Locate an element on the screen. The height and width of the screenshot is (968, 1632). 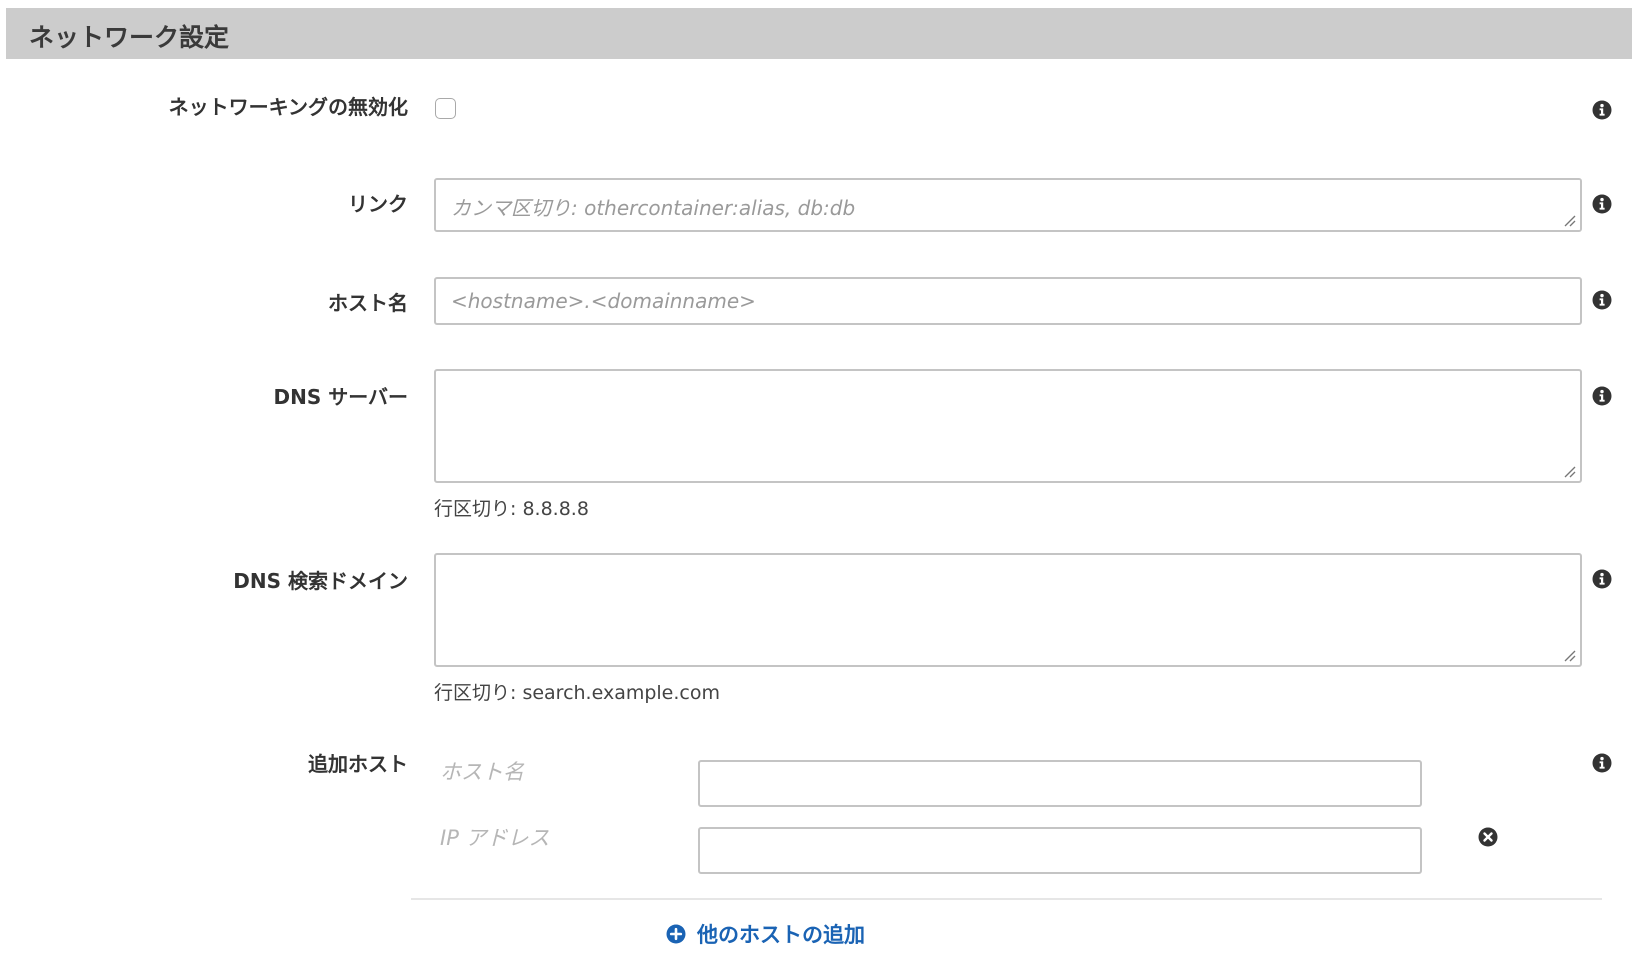
extra-host-ip-input is located at coordinates (1060, 850).